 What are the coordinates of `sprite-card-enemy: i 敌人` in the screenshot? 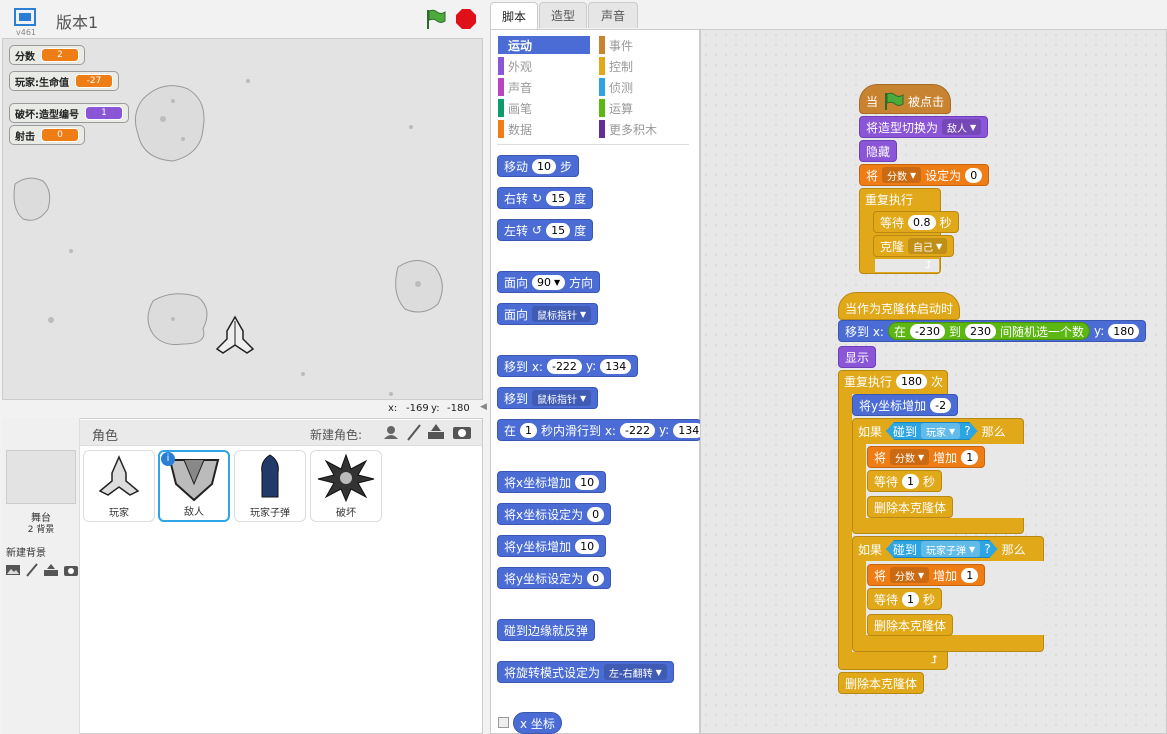 It's located at (194, 486).